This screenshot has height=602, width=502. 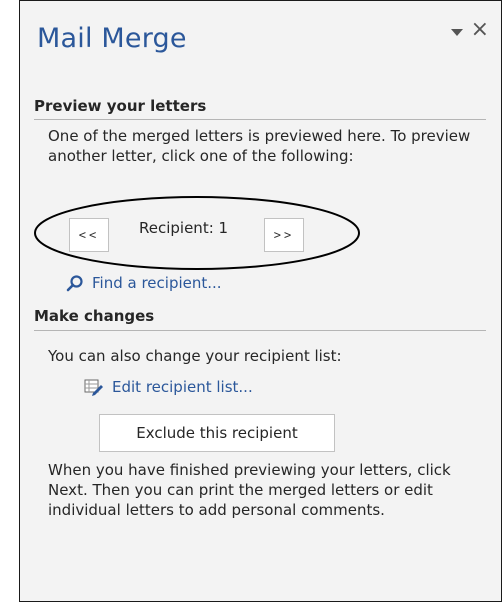 What do you see at coordinates (480, 30) in the screenshot?
I see `close-icon: ×` at bounding box center [480, 30].